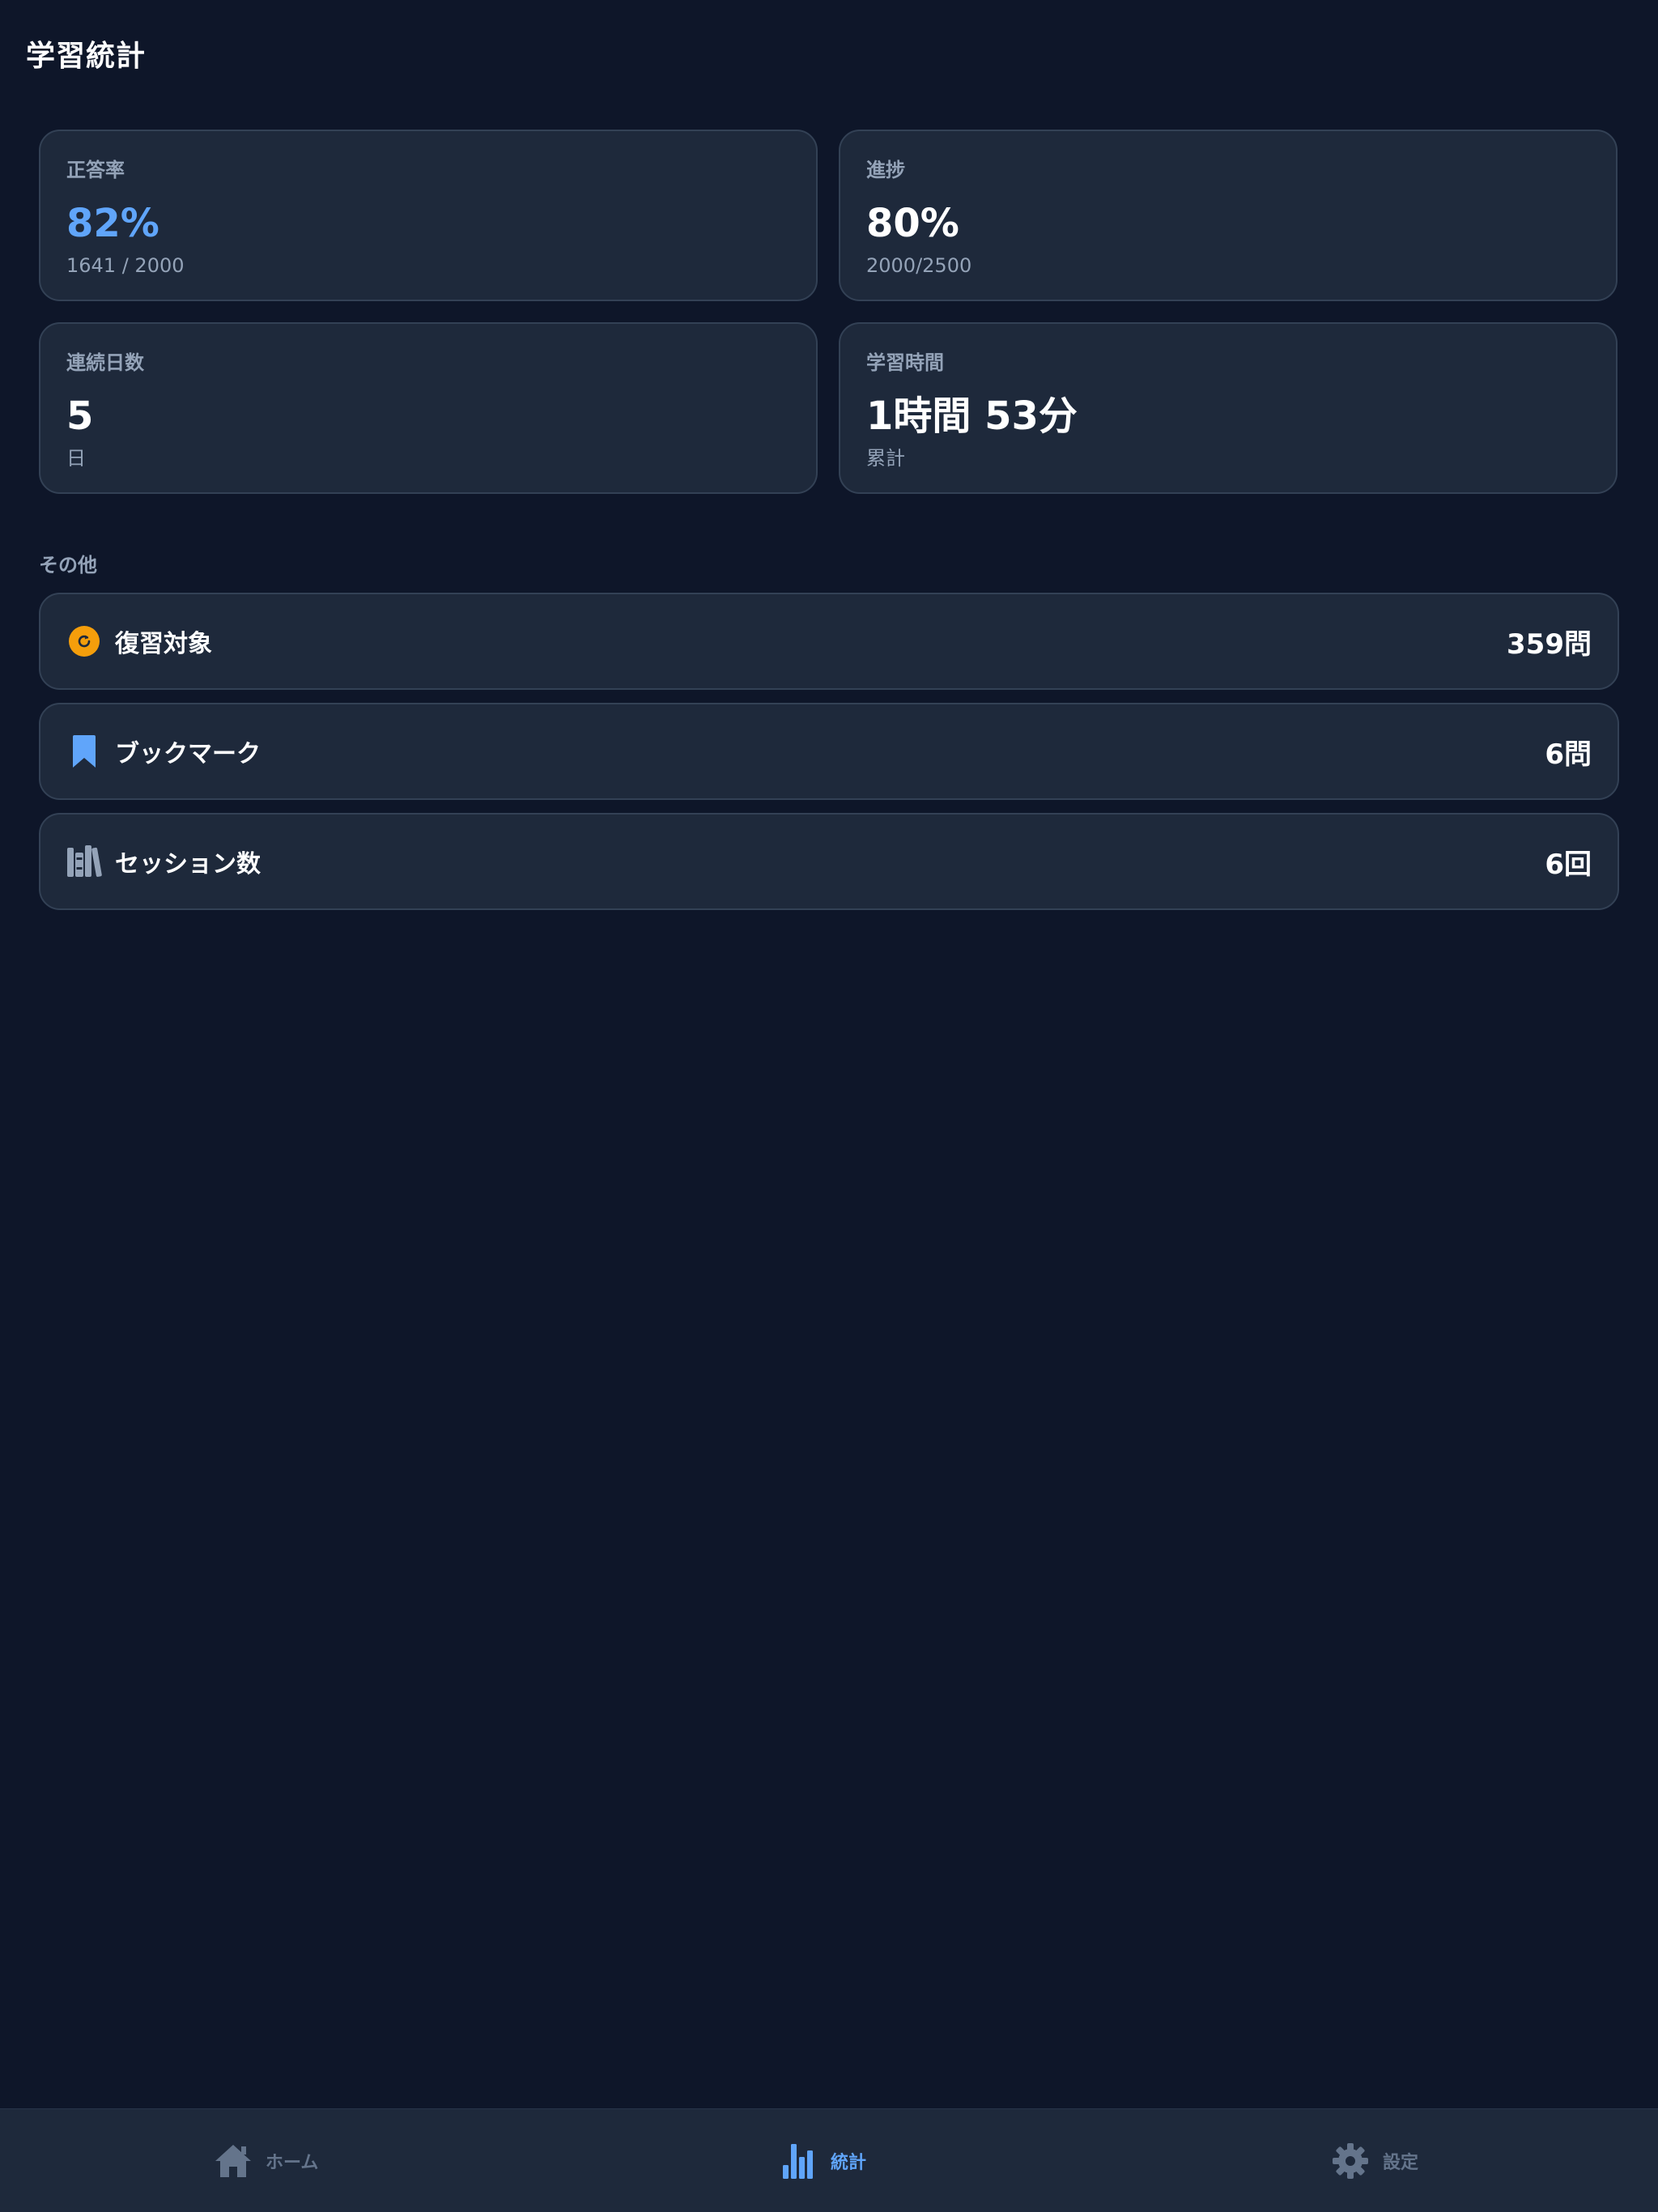 This screenshot has height=2212, width=1658. Describe the element at coordinates (885, 170) in the screenshot. I see `progress-label: 進捗` at that location.